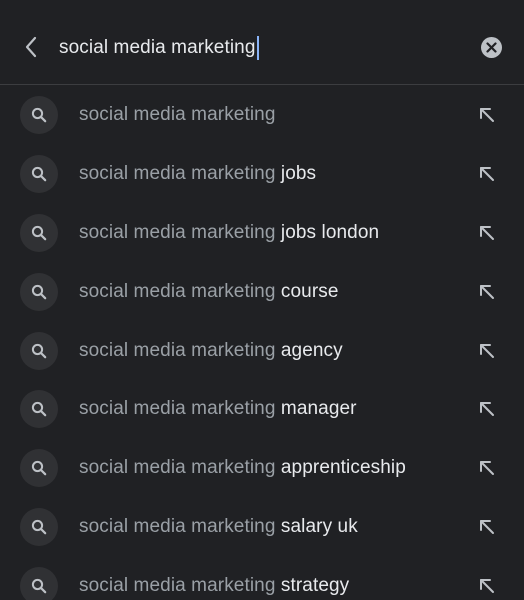 This screenshot has width=524, height=600. I want to click on suggestion-text: social media marketing course, so click(209, 292).